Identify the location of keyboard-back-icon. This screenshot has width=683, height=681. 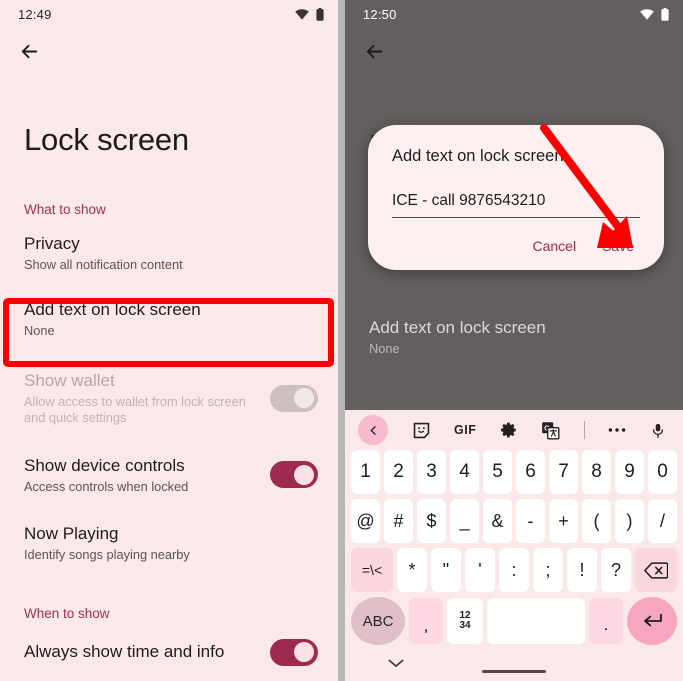
(373, 430).